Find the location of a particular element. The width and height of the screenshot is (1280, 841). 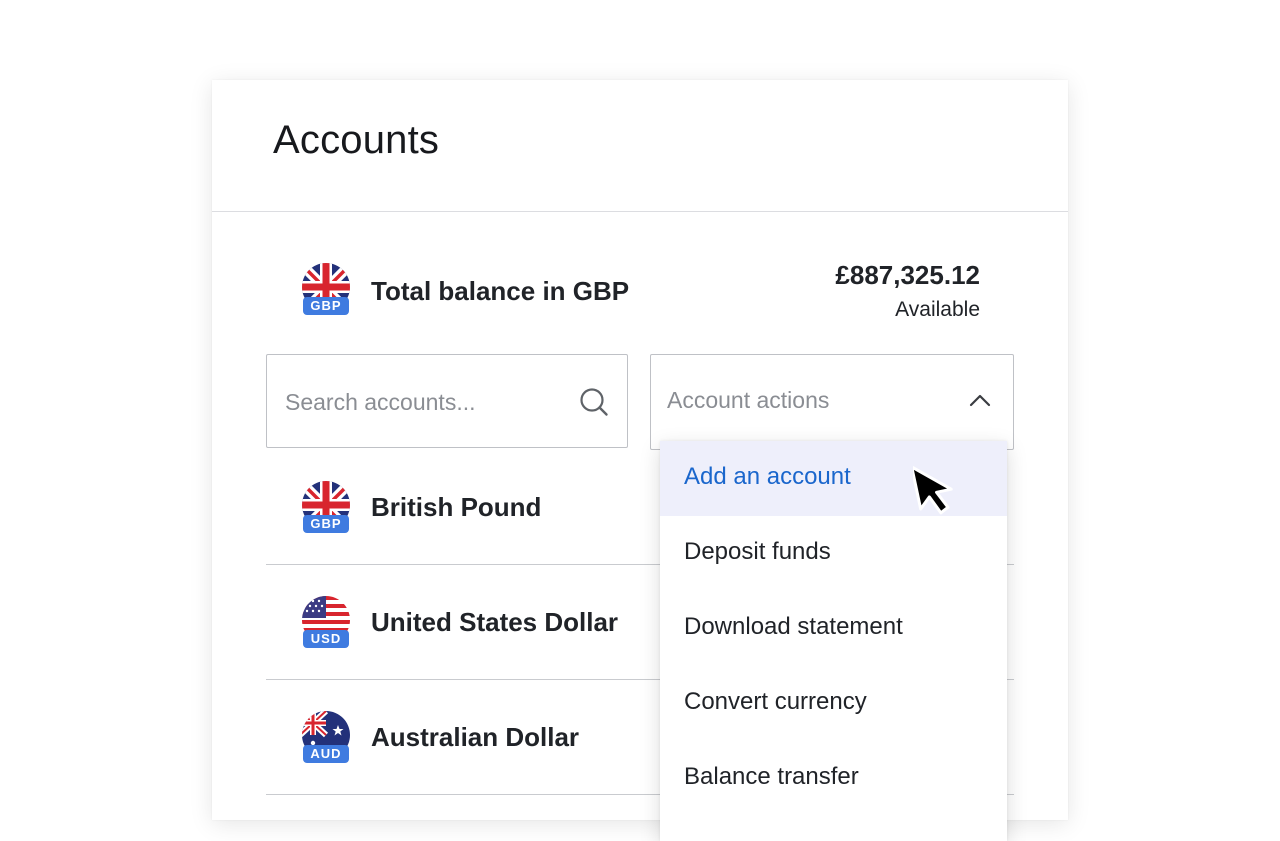

menu-item-label: Add an account is located at coordinates (767, 476).